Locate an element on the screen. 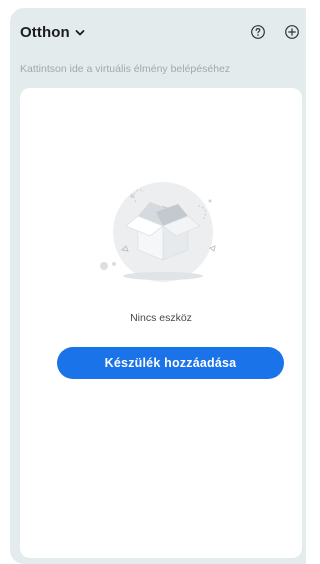  empty-box-icon is located at coordinates (158, 232).